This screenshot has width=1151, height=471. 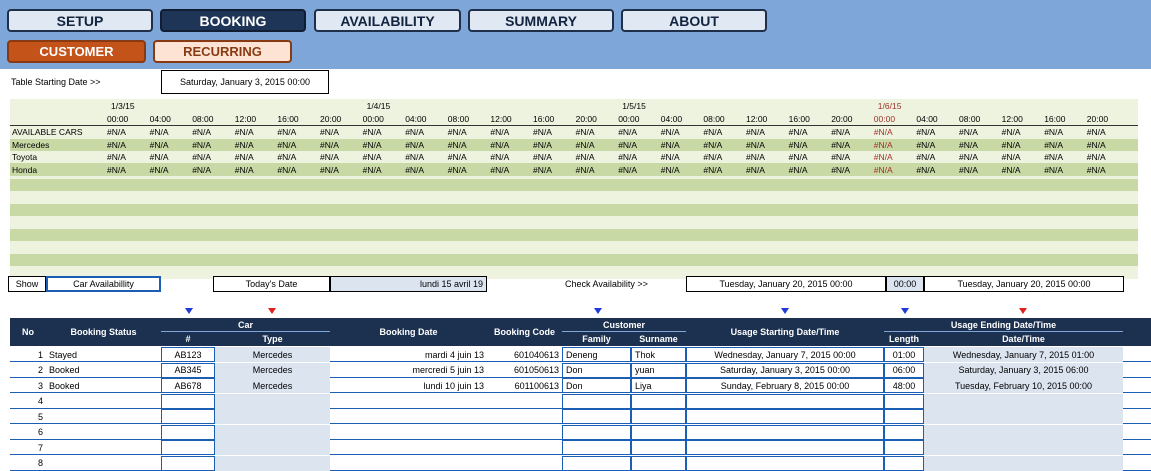 What do you see at coordinates (541, 20) in the screenshot?
I see `tab-summary: SUMMARY` at bounding box center [541, 20].